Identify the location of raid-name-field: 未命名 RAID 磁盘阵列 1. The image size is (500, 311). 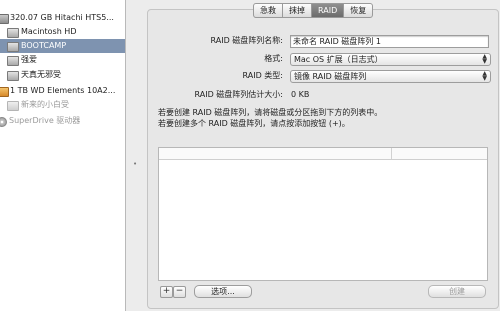
(389, 41).